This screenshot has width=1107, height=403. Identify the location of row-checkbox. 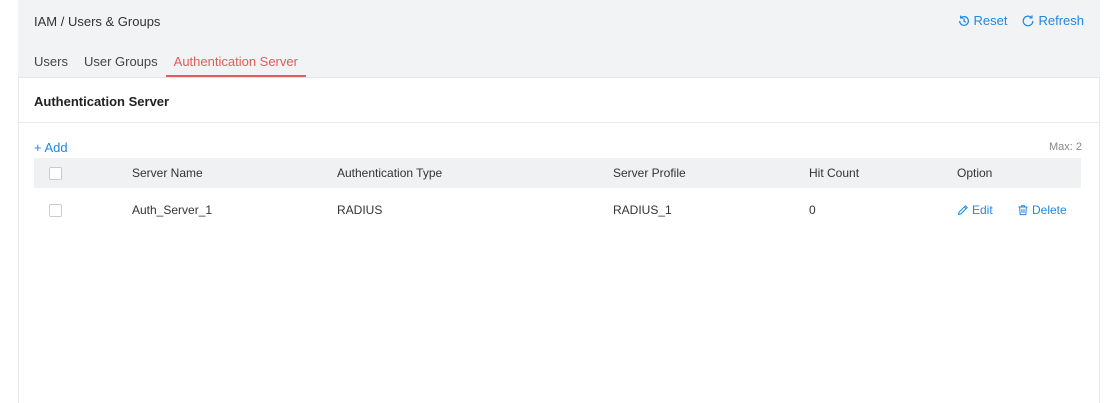
(55, 210).